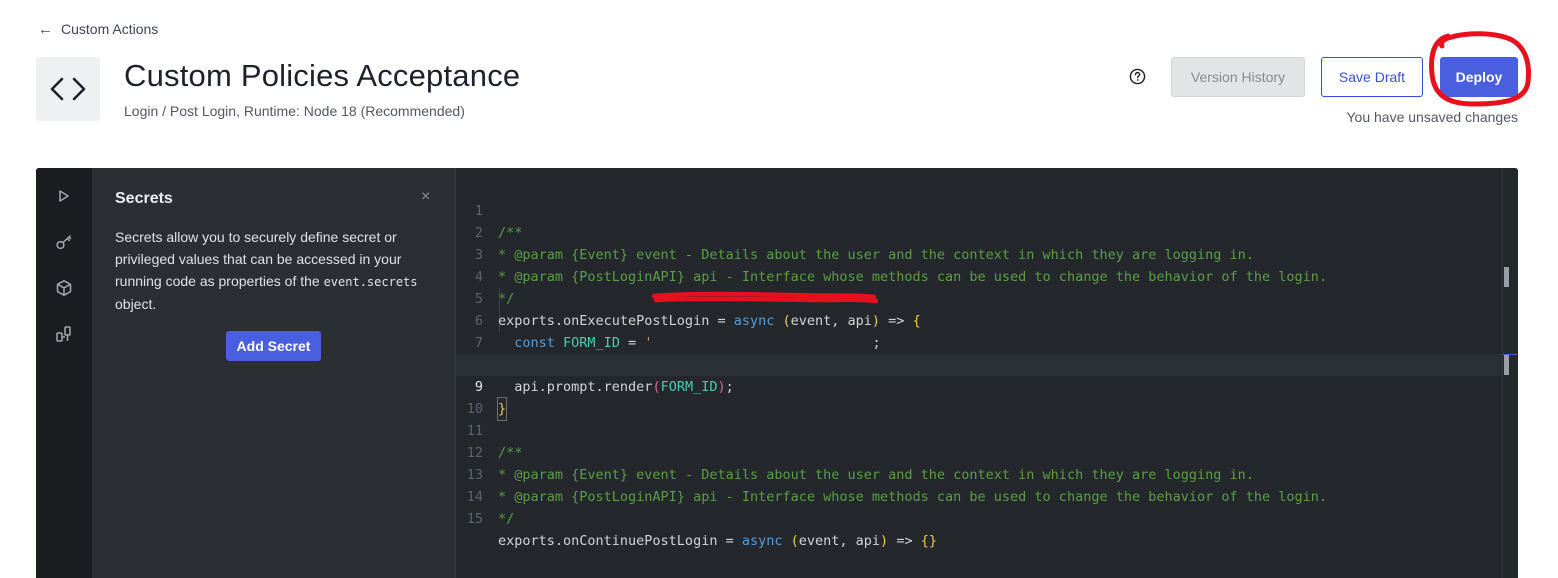  I want to click on code-line: 6 const FORM_ID = ';, so click(979, 319).